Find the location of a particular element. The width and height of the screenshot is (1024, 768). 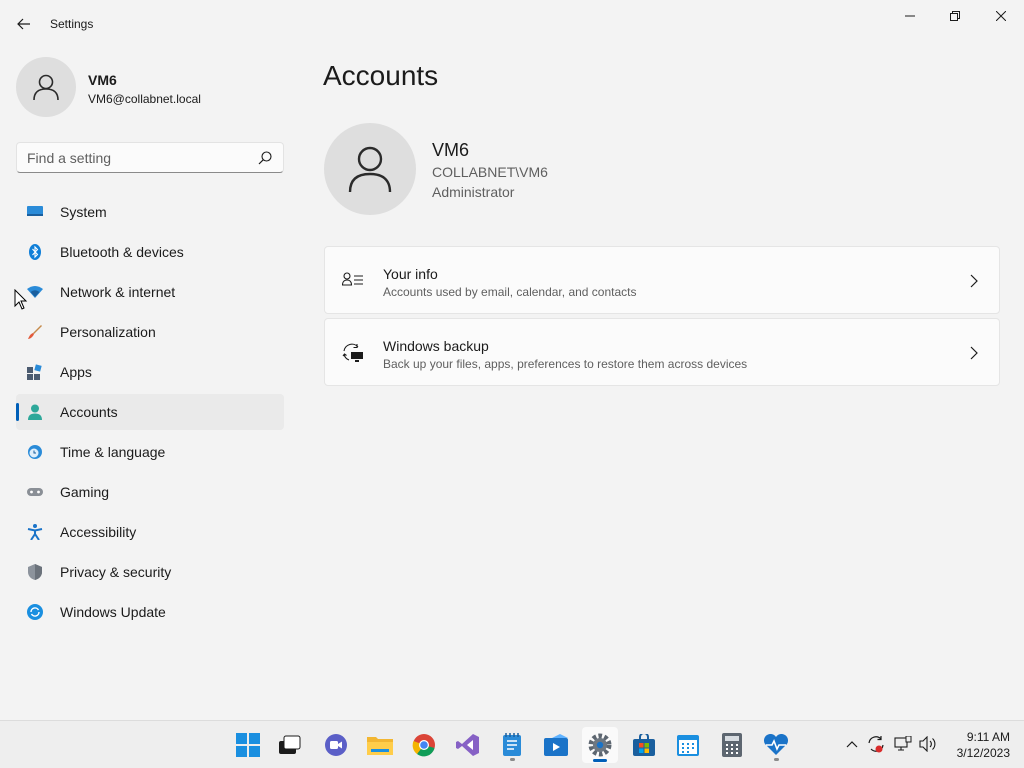

folder-icon is located at coordinates (380, 746).